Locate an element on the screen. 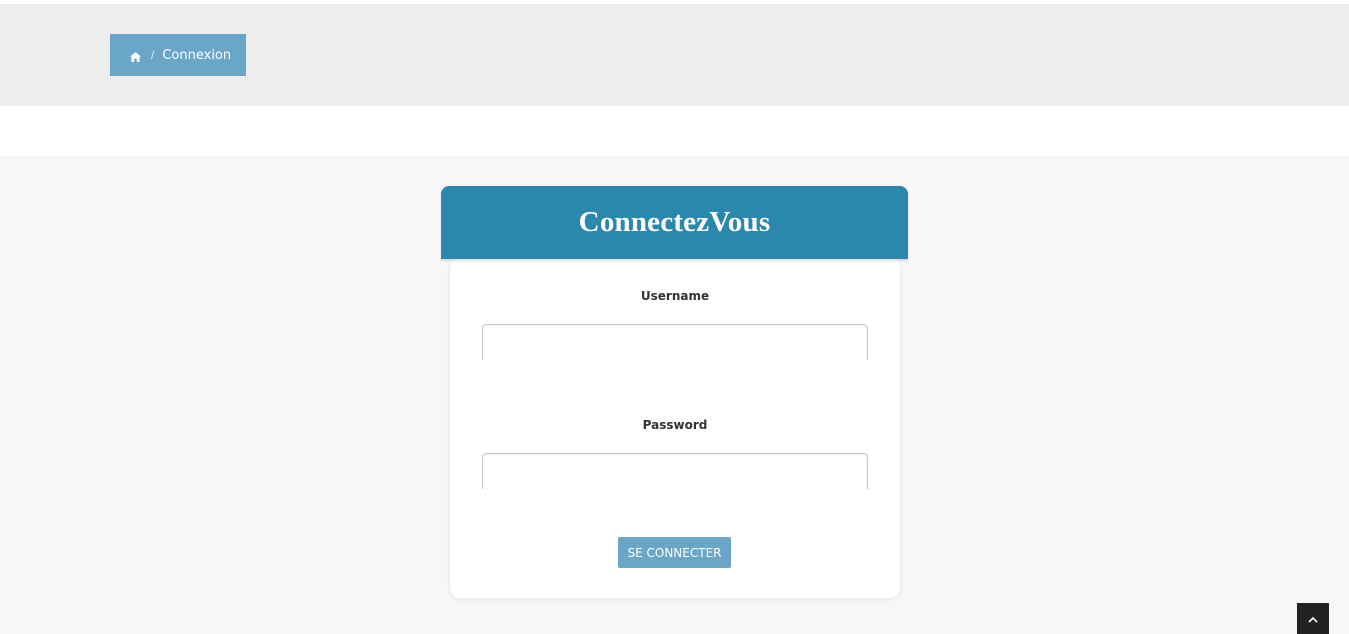 This screenshot has width=1349, height=634. username-label: Username is located at coordinates (675, 296).